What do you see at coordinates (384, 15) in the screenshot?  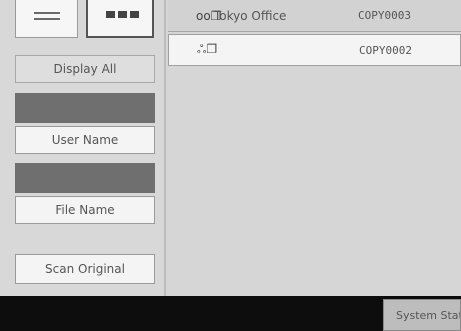 I see `file-code-label: COPY0003` at bounding box center [384, 15].